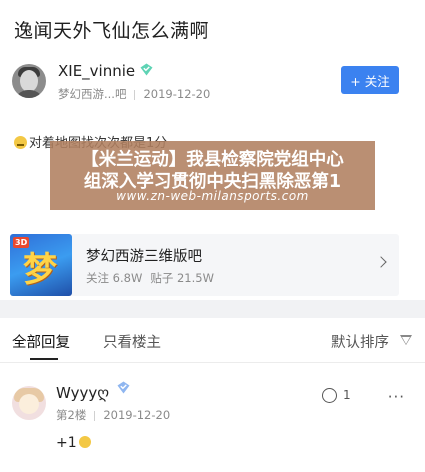 This screenshot has height=472, width=425. I want to click on forum-posts: 贴子 21.5W, so click(182, 278).